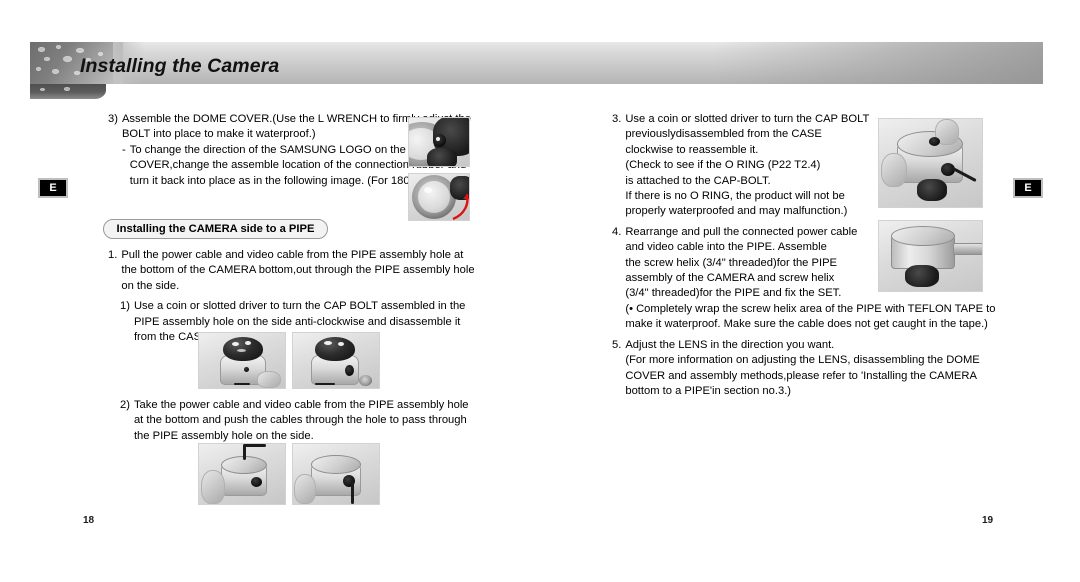 Image resolution: width=1080 pixels, height=582 pixels. I want to click on photo-dome-cover-connection-rubber, so click(439, 197).